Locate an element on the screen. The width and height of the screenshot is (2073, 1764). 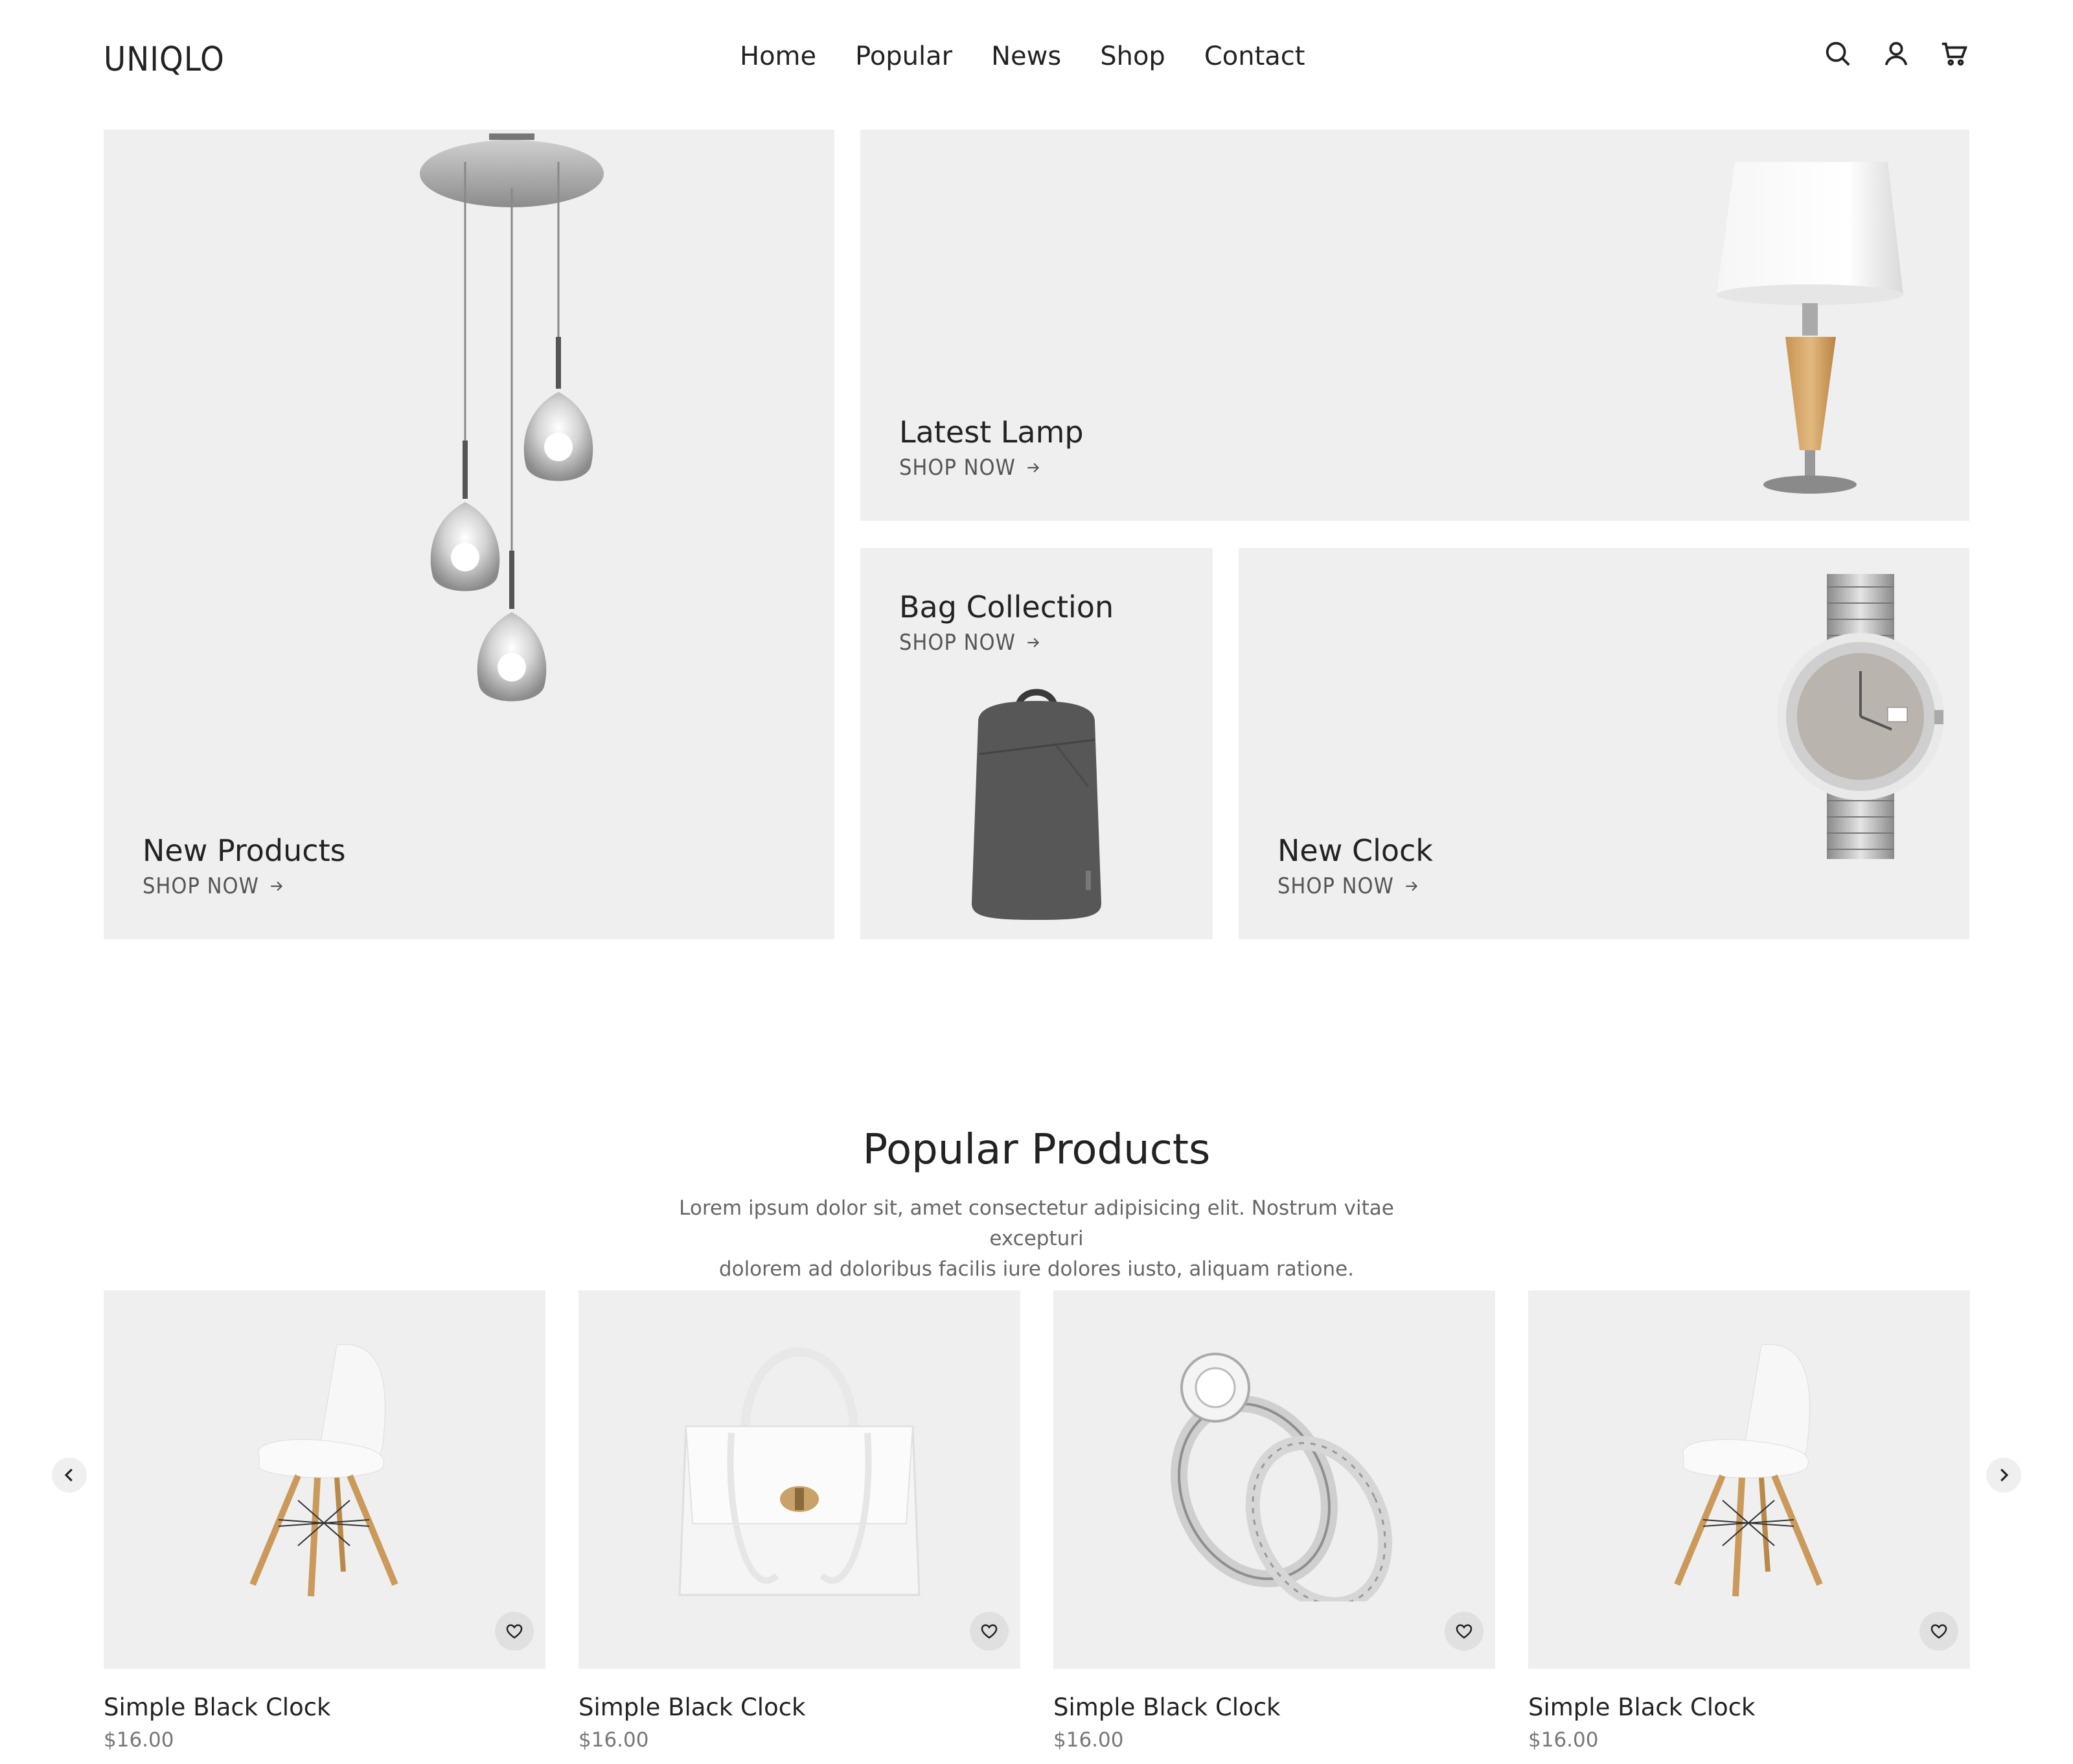
nav-news: News is located at coordinates (1026, 56).